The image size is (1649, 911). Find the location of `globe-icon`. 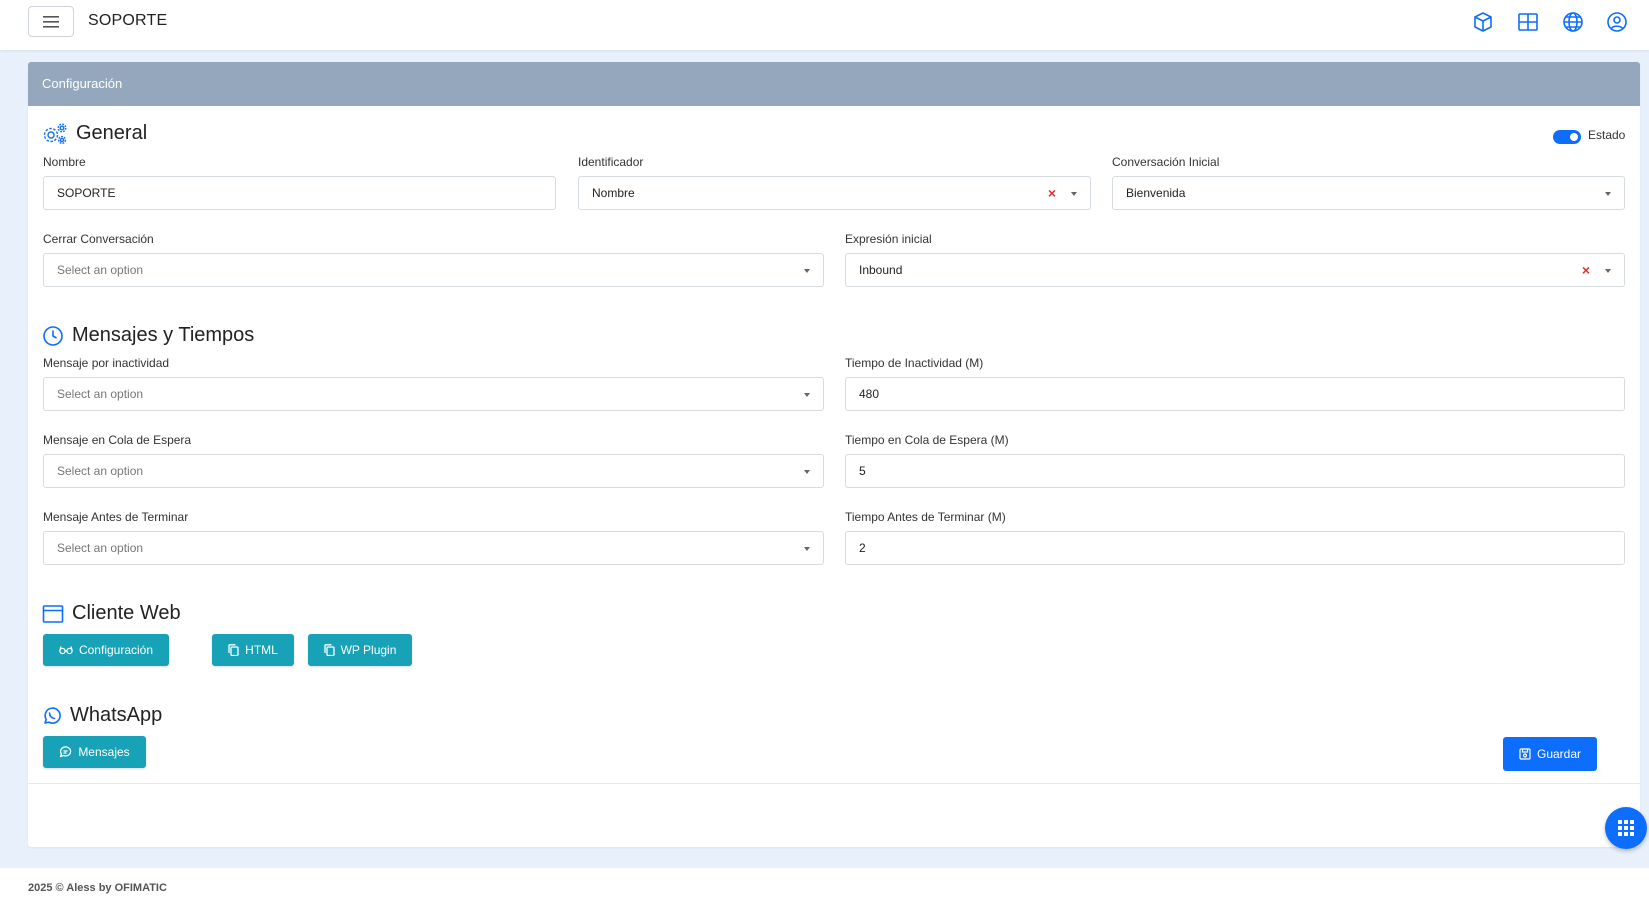

globe-icon is located at coordinates (1573, 22).